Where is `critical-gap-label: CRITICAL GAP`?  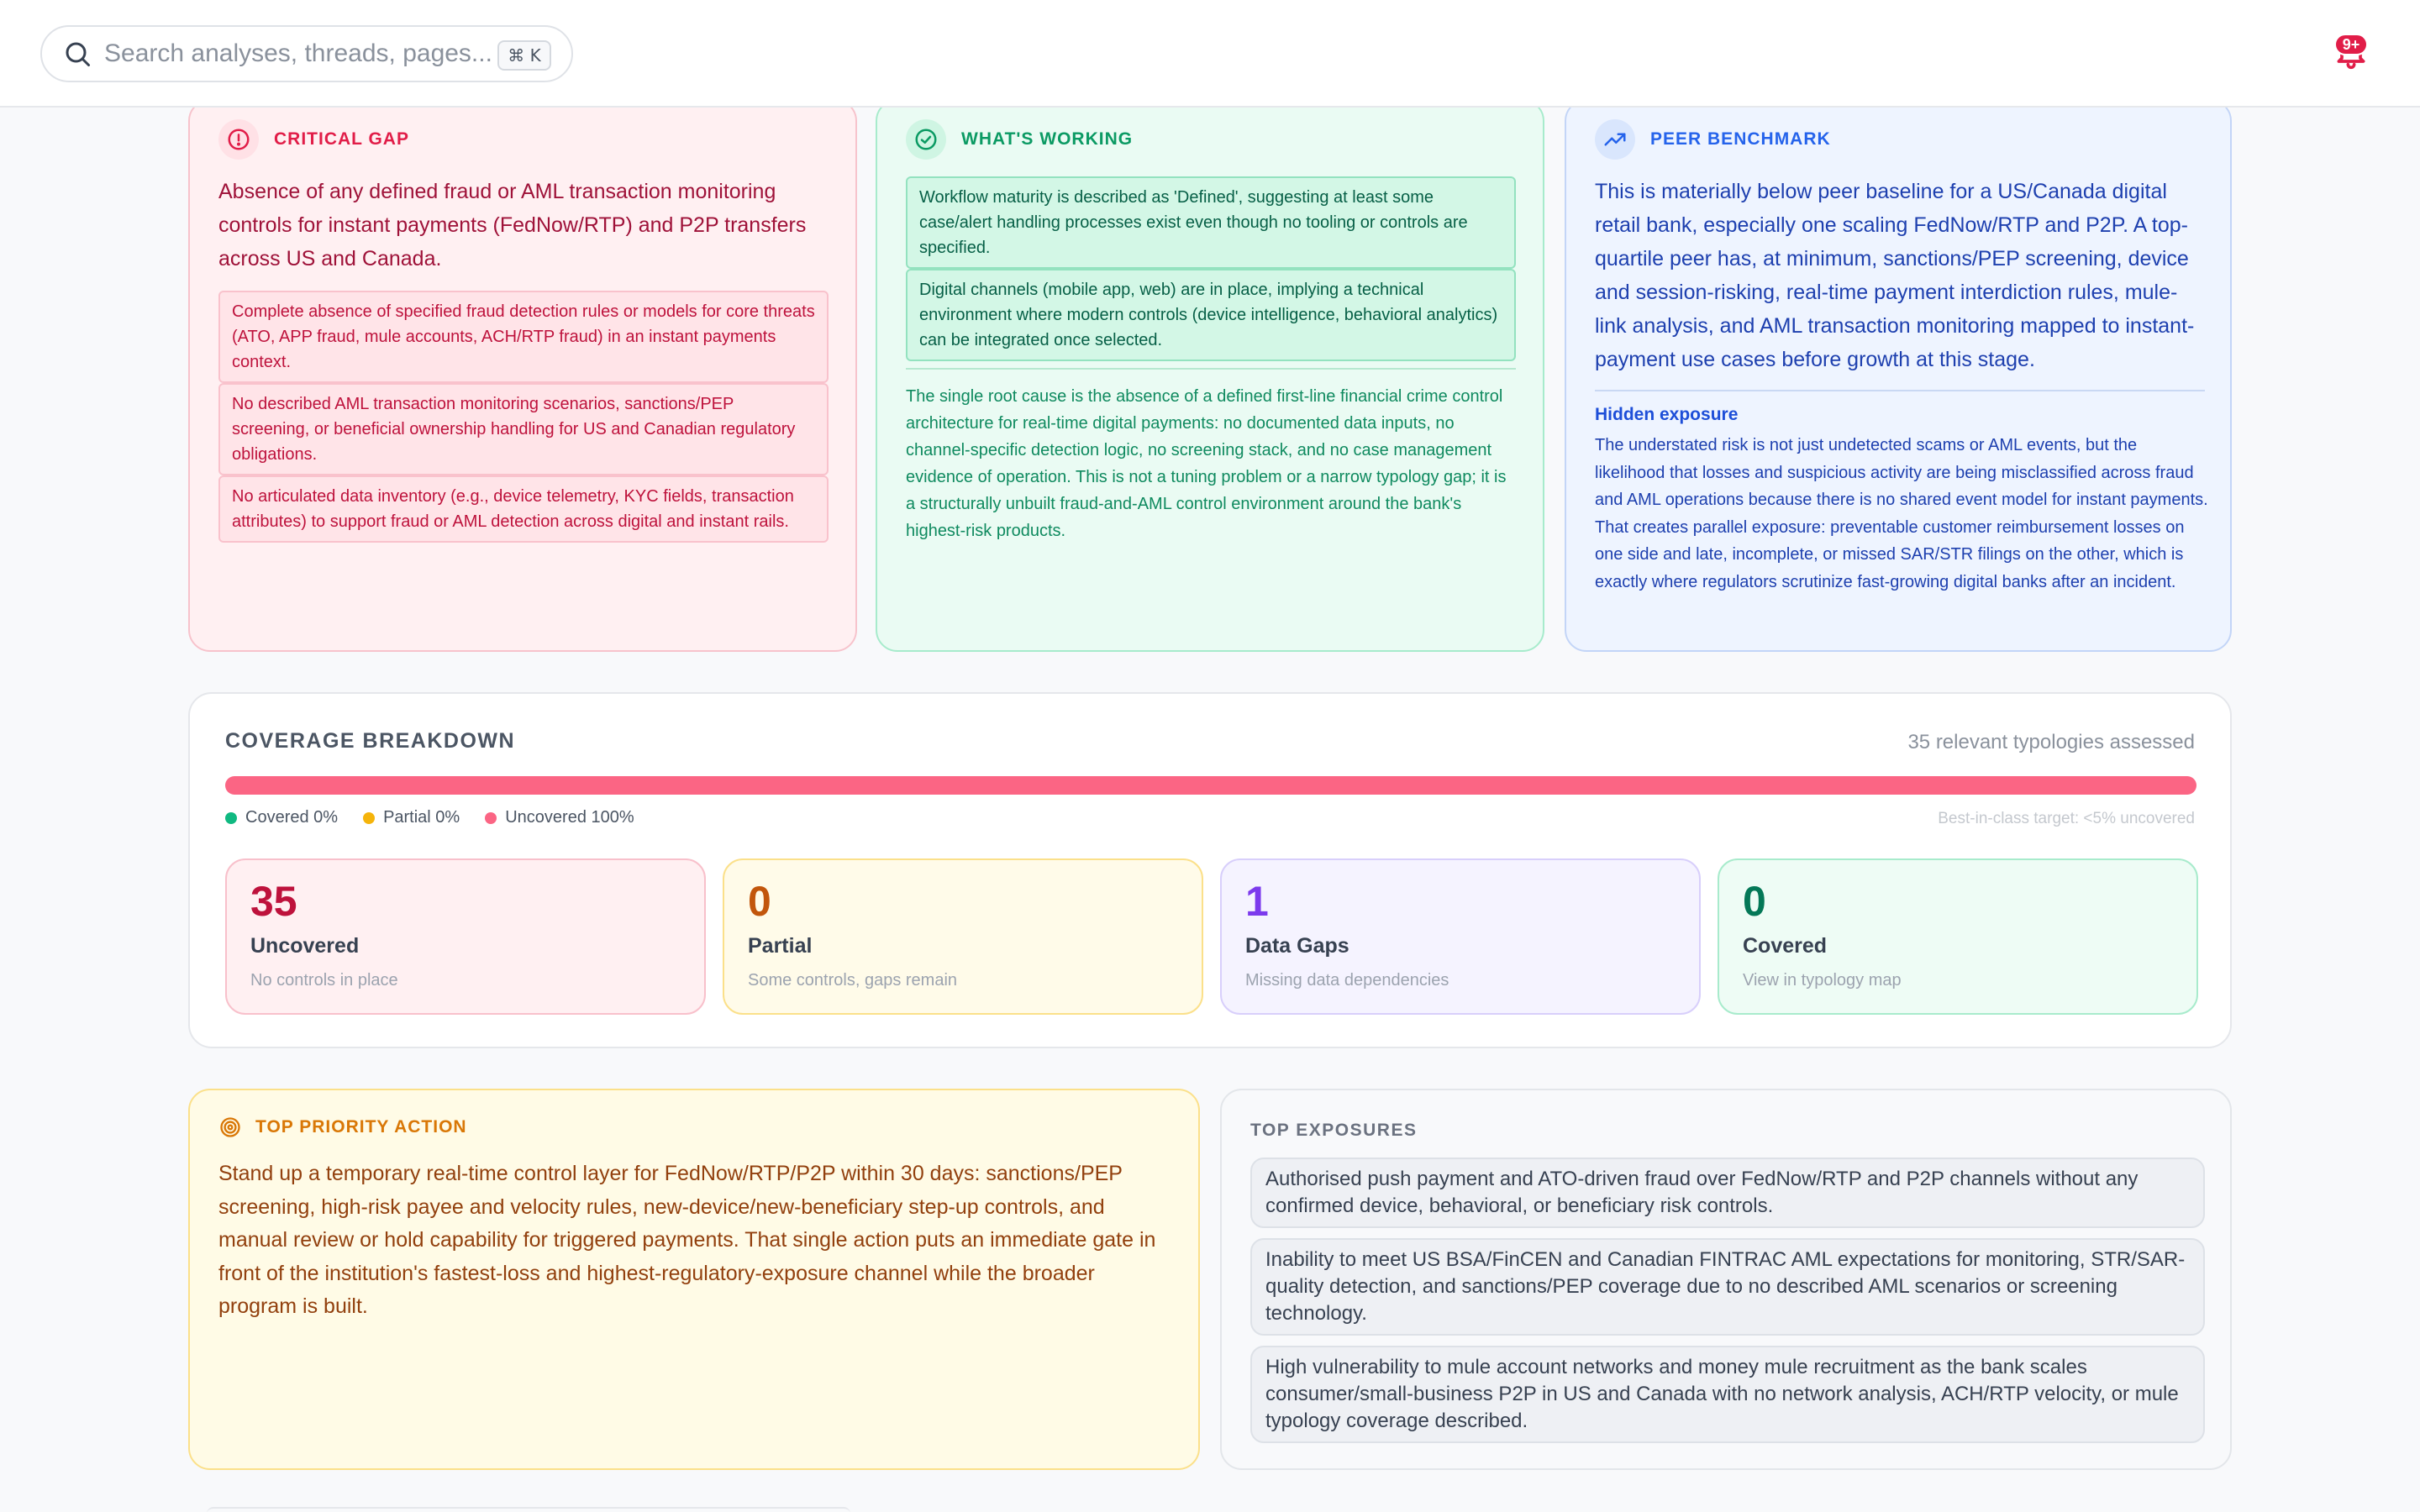 critical-gap-label: CRITICAL GAP is located at coordinates (341, 139).